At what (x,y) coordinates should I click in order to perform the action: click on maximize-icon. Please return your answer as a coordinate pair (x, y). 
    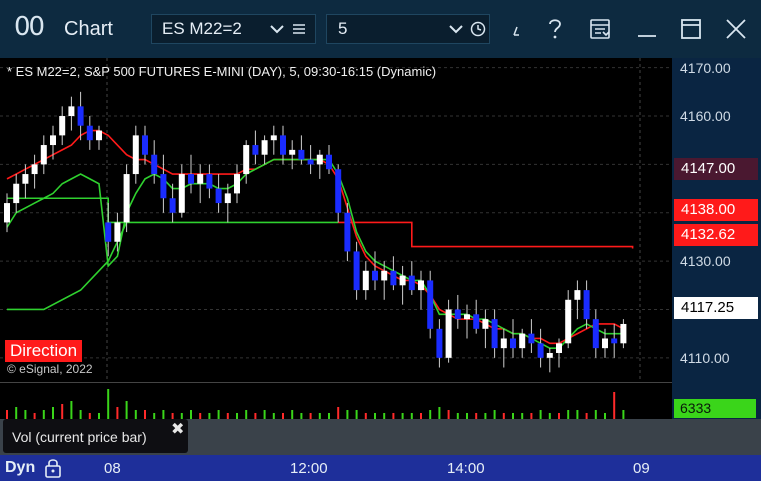
    Looking at the image, I should click on (691, 29).